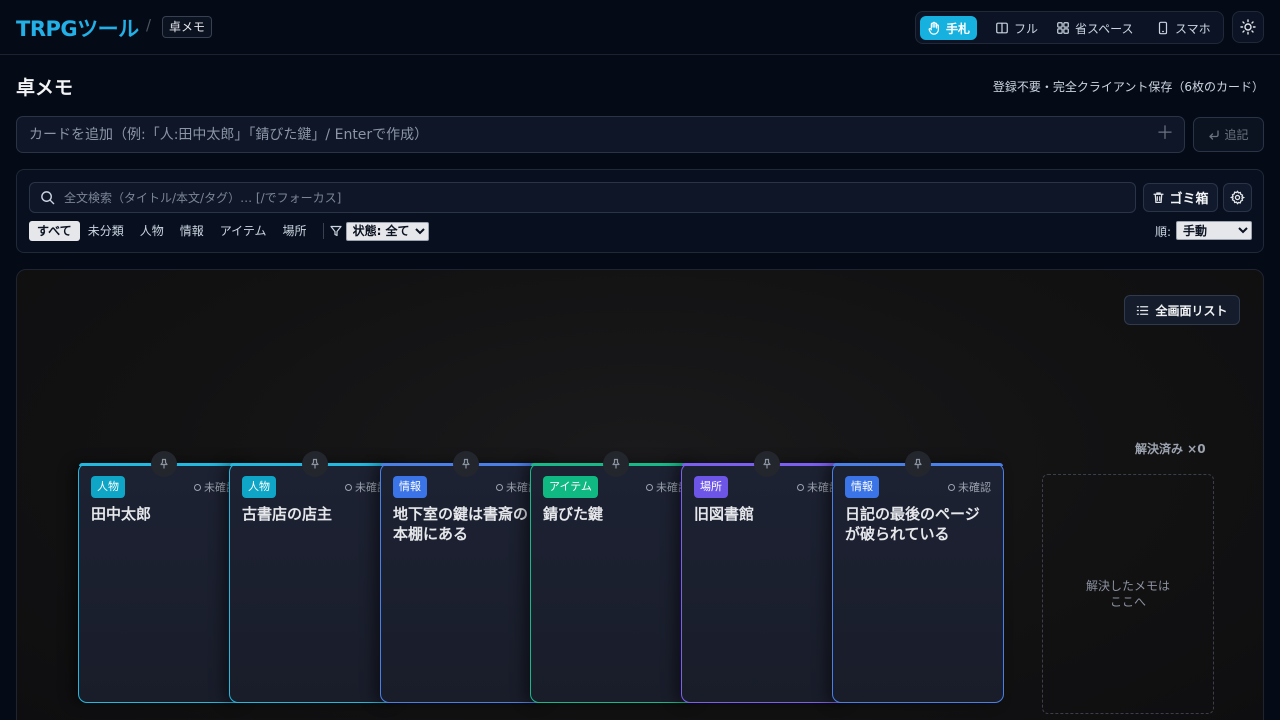  I want to click on mode-full-button: フル, so click(1016, 28).